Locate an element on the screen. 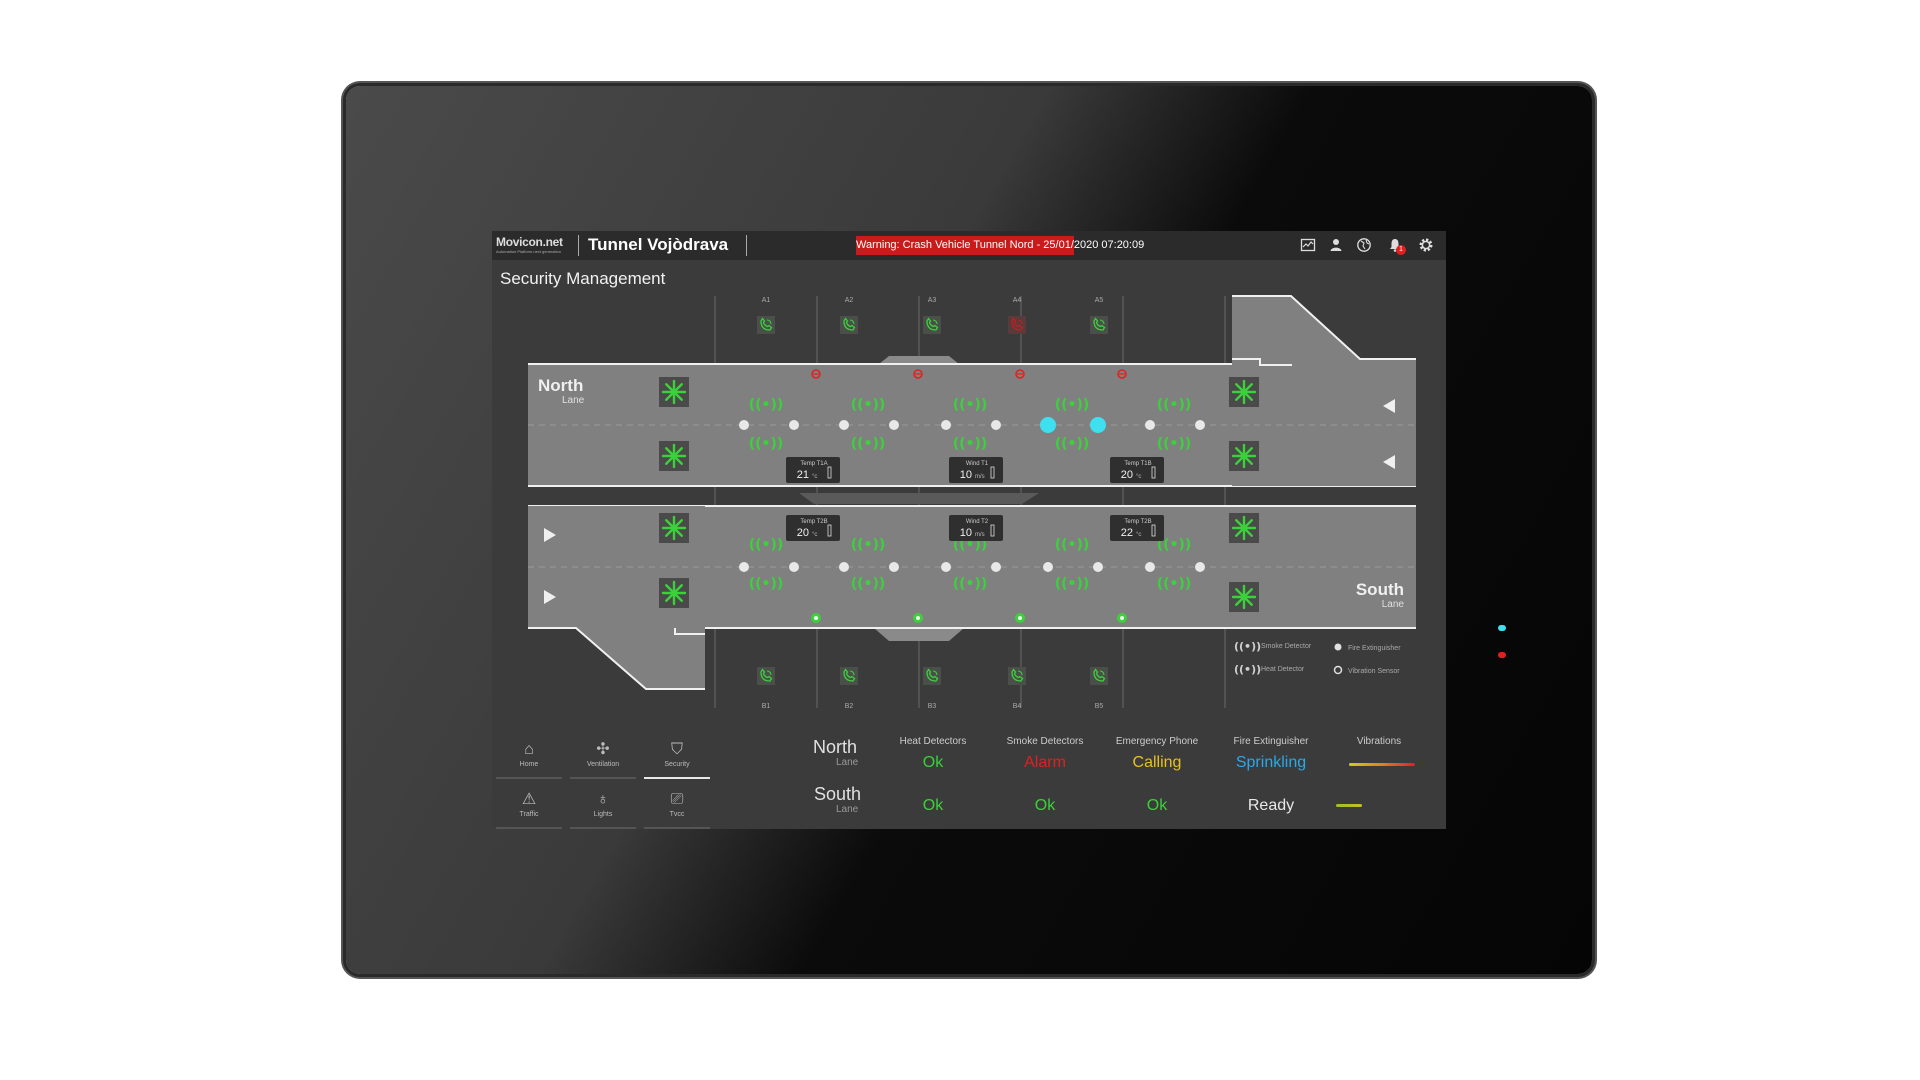  sensor-readout: Wind T1 10 m/s is located at coordinates (976, 470).